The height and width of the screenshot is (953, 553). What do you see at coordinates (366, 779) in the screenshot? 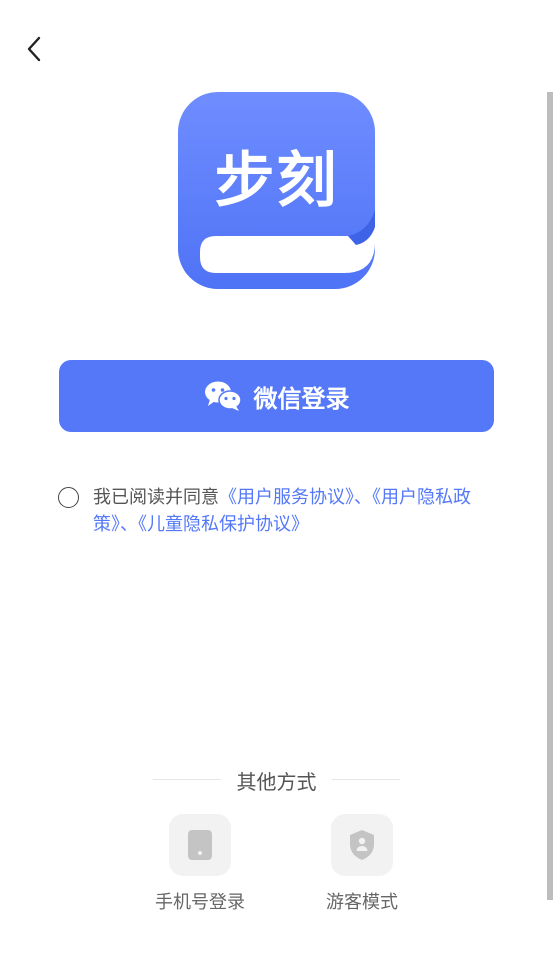
I see `divider-right` at bounding box center [366, 779].